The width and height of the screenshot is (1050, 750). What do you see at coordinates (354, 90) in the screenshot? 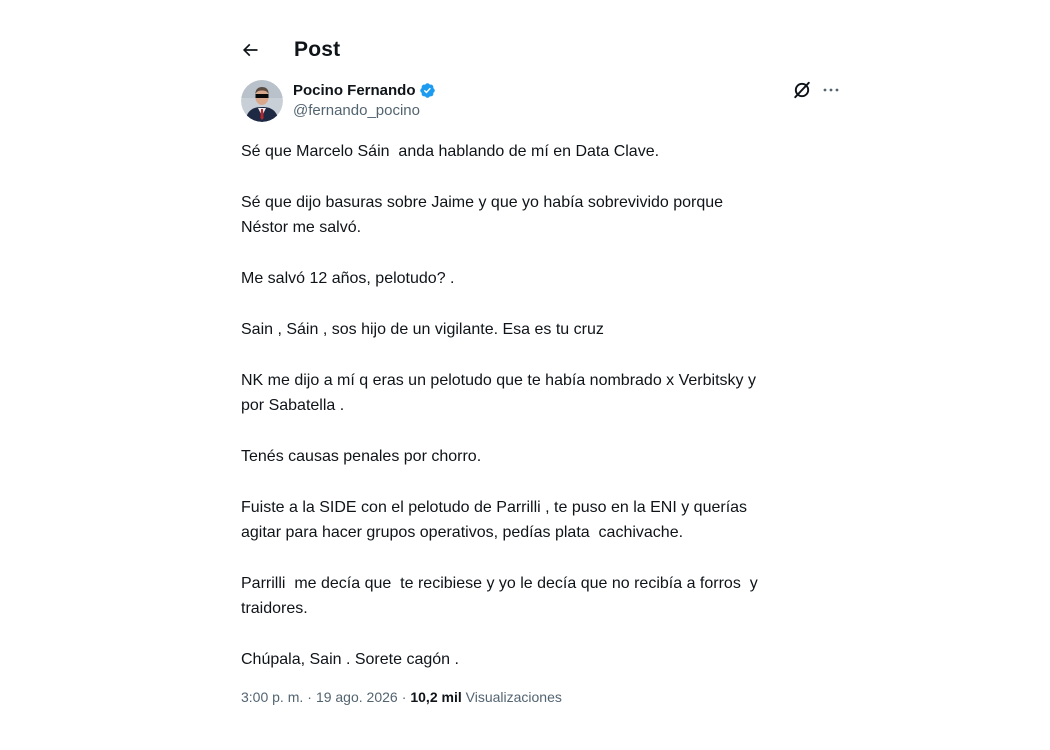
I see `display-name: Pocino Fernando` at bounding box center [354, 90].